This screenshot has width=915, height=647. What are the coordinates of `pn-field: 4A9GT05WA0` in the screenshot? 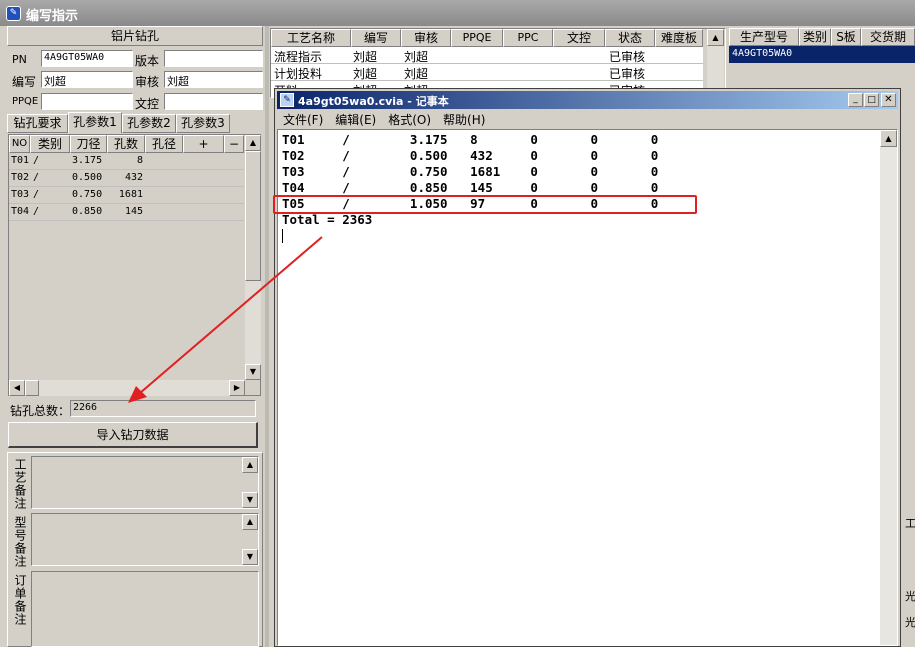 It's located at (87, 58).